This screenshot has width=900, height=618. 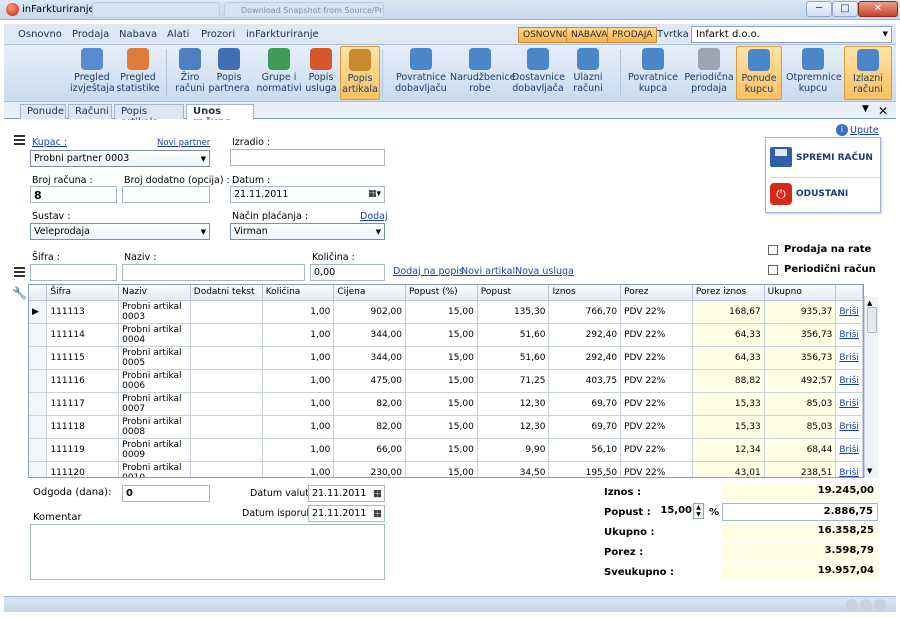 I want to click on periodicni-racun-checkbox, so click(x=773, y=270).